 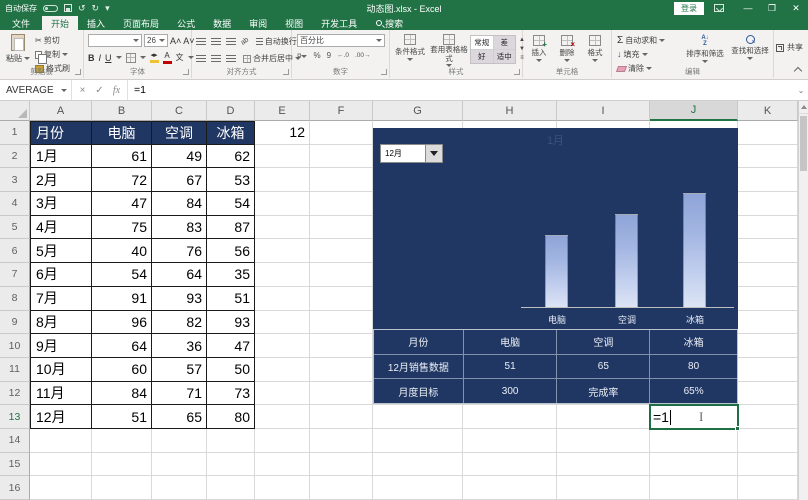 I want to click on column-header-K: K, so click(x=768, y=111).